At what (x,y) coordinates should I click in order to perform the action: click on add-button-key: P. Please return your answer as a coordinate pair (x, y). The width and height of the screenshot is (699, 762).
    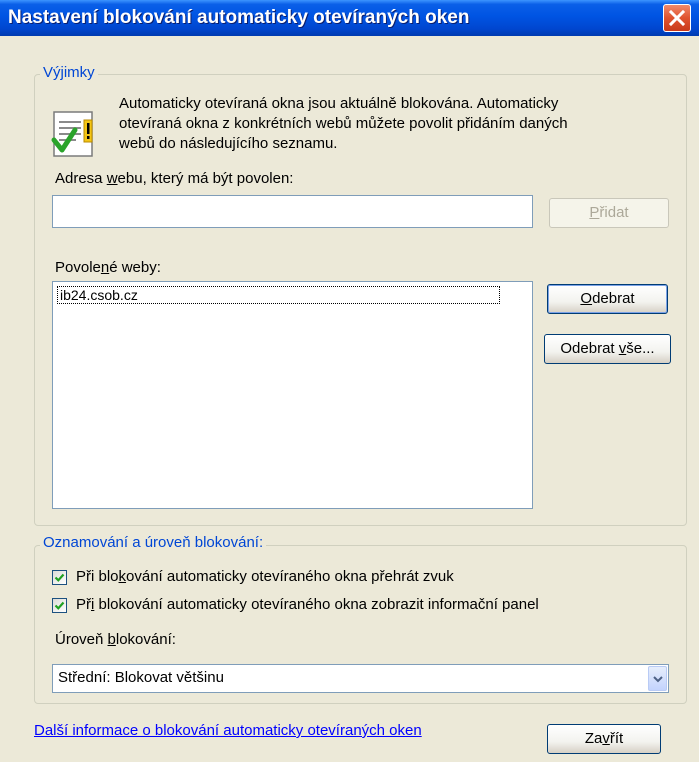
    Looking at the image, I should click on (594, 212).